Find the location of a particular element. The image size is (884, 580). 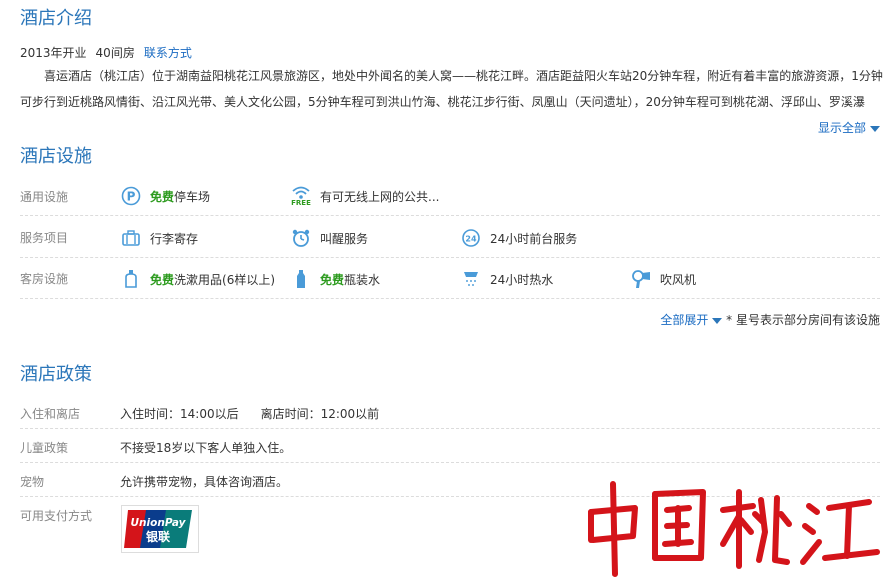

hotel-policy-title: 酒店政策 is located at coordinates (56, 374).